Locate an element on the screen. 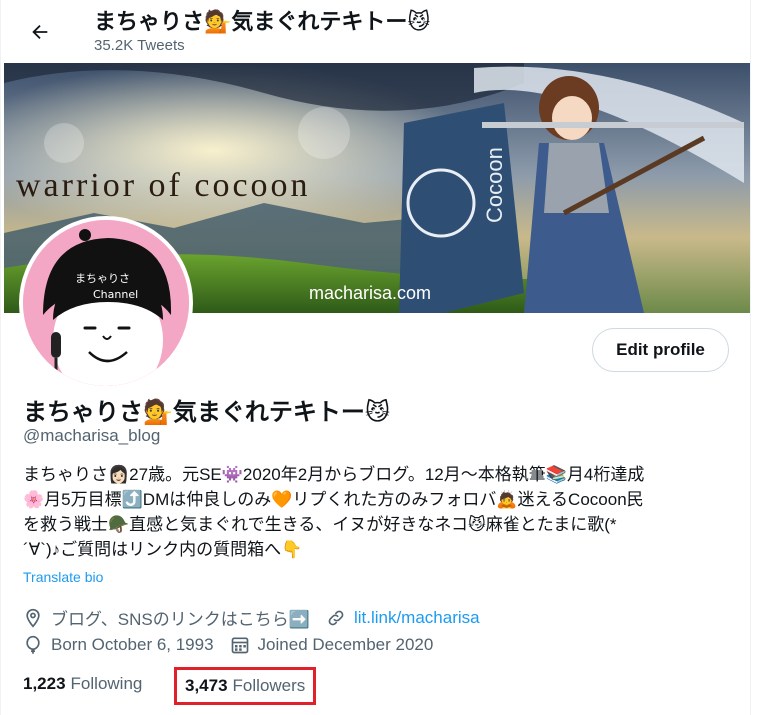  arrow-left-icon is located at coordinates (40, 32).